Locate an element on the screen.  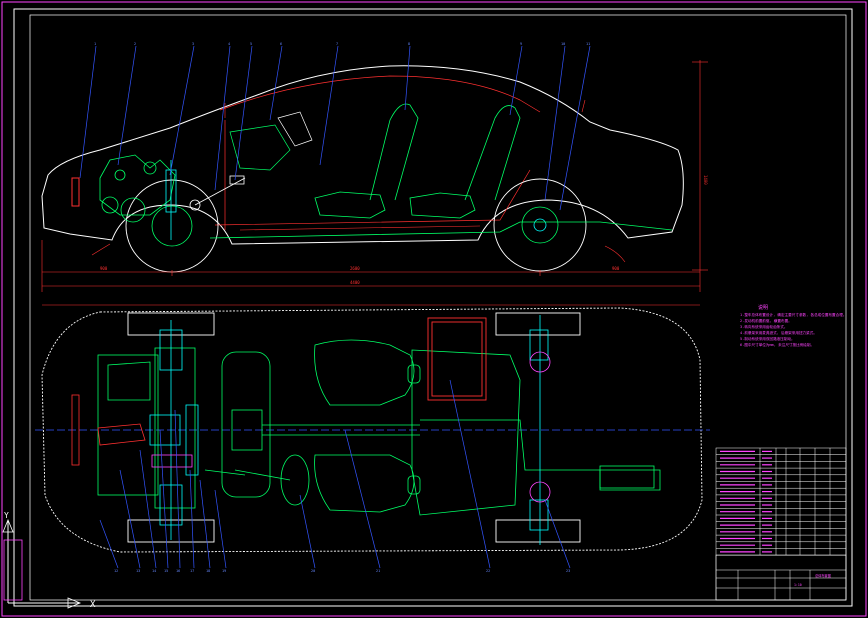
svg-text: 12 is located at coordinates (116, 571).